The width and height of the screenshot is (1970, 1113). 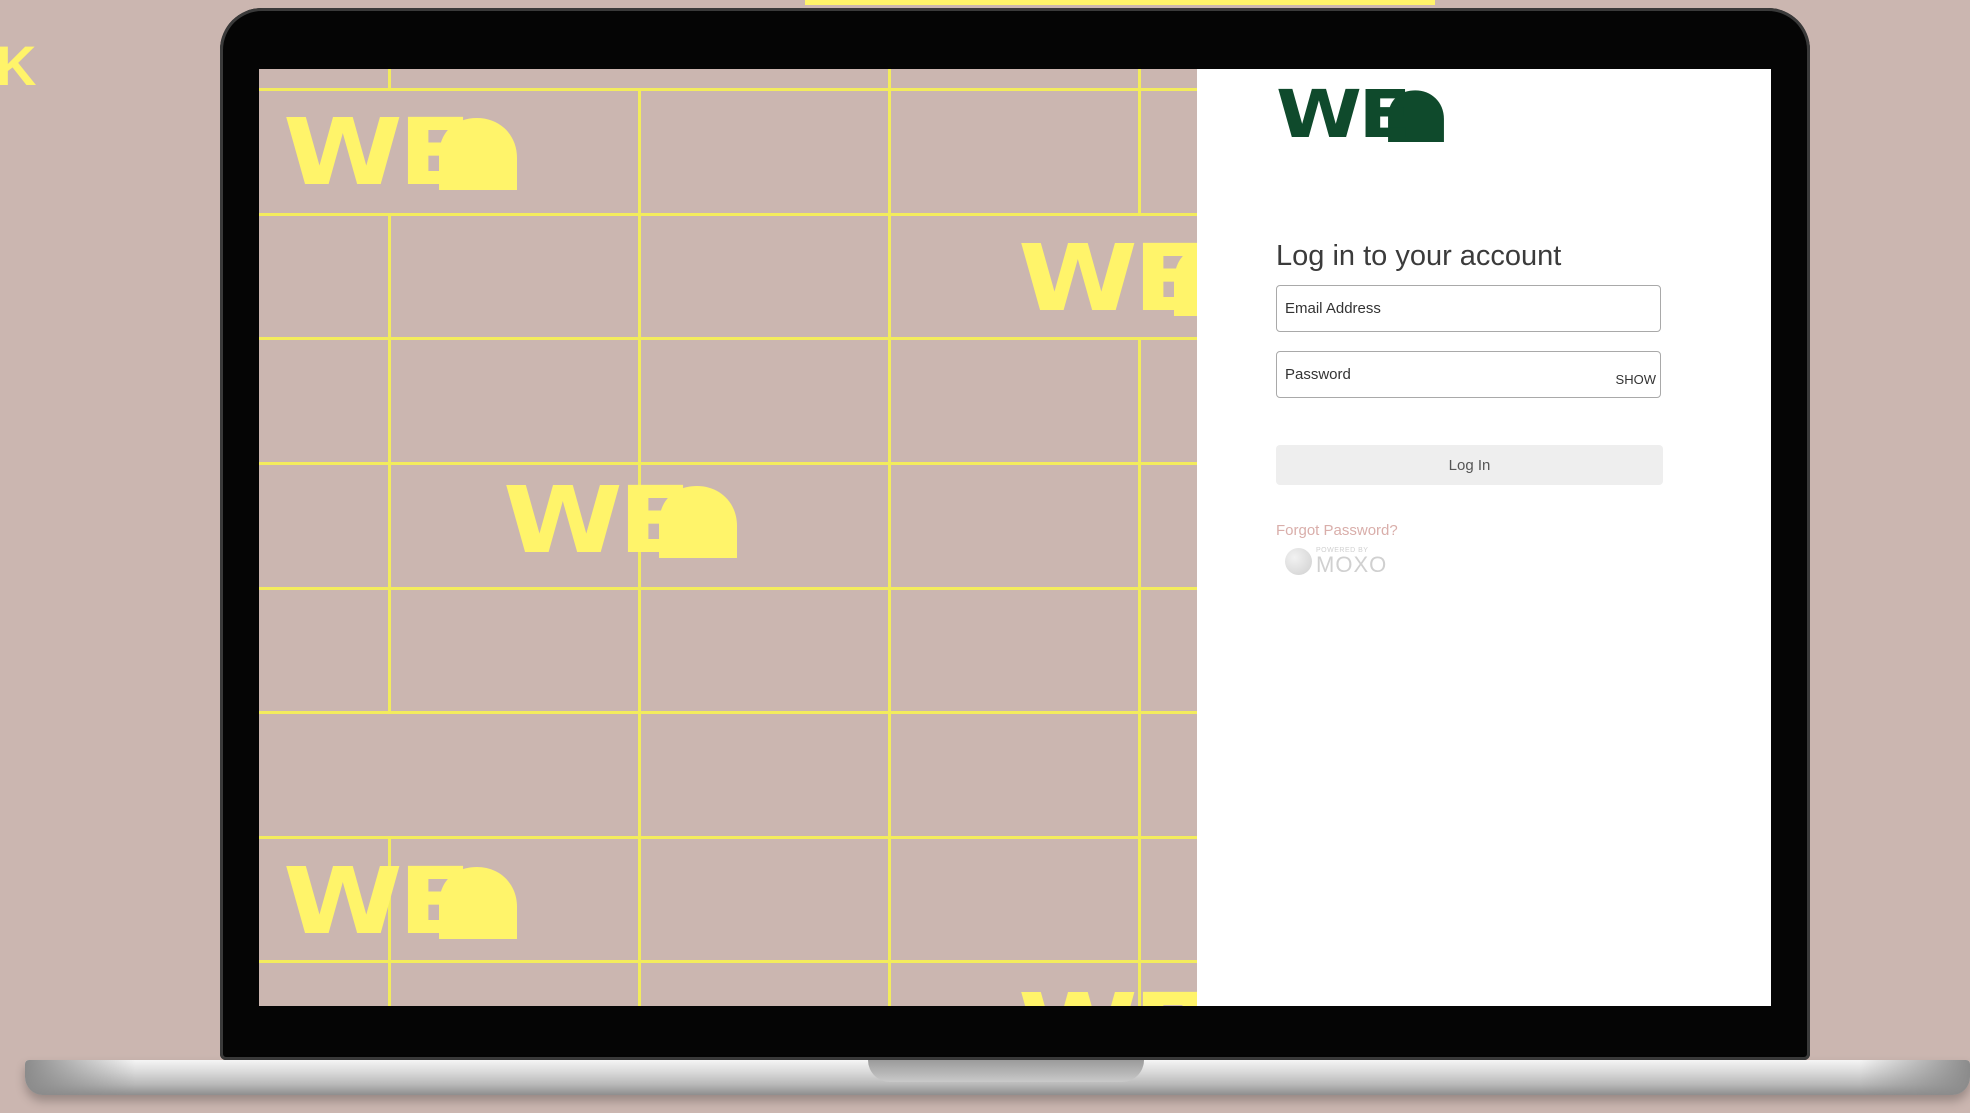 I want to click on show-password-toggle: SHOW, so click(x=1636, y=379).